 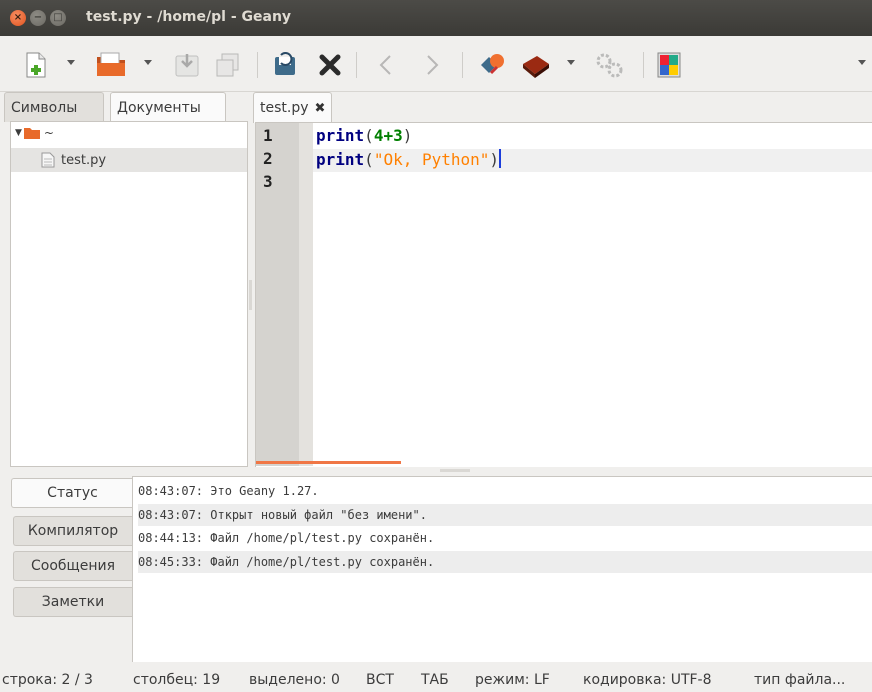 I want to click on status-encoding: кодировка: UTF-8, so click(x=647, y=680).